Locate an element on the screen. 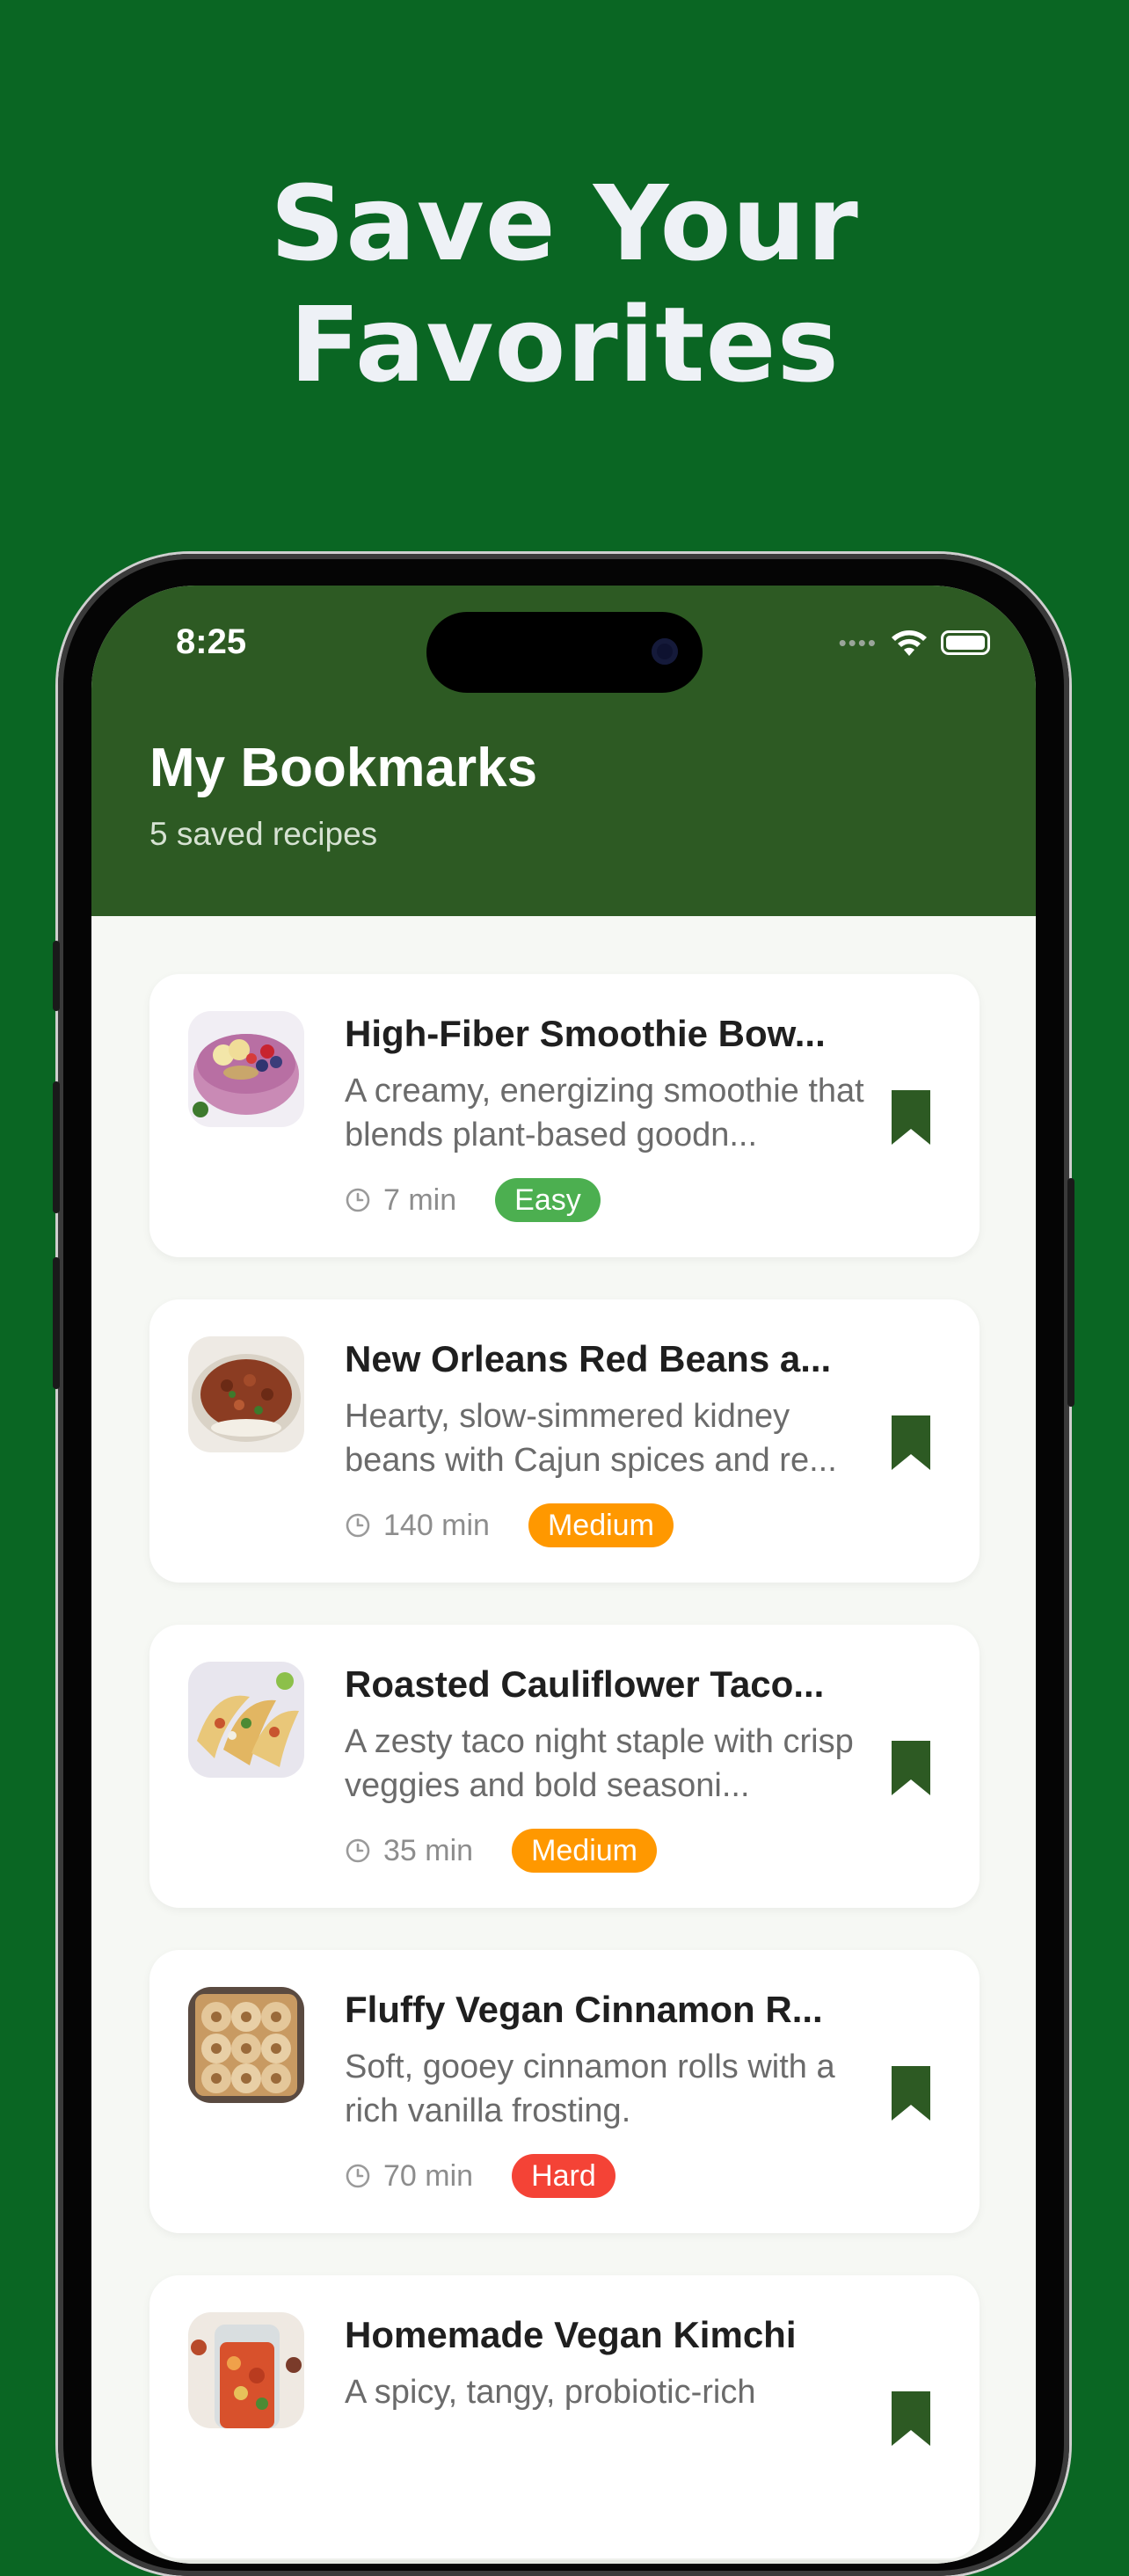  status-indicators: •••• is located at coordinates (914, 643).